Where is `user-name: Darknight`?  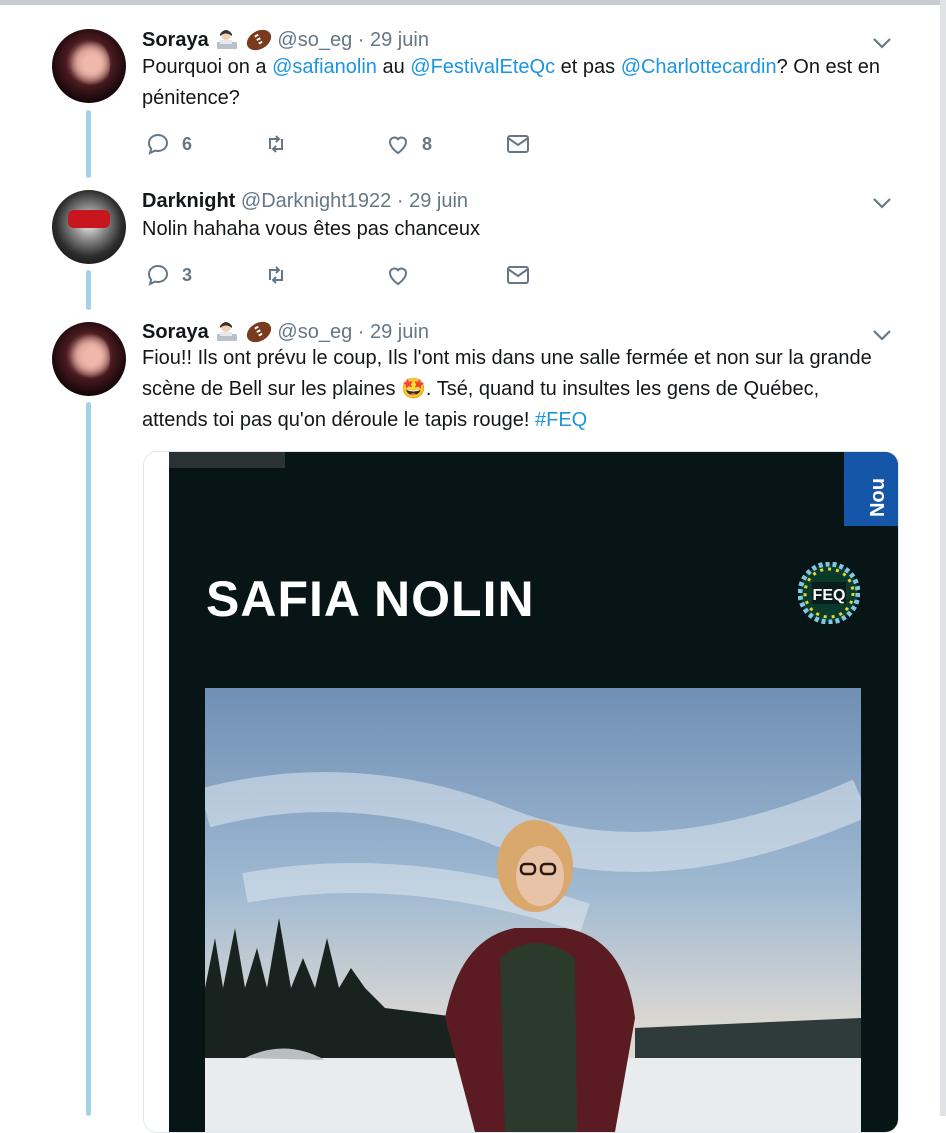 user-name: Darknight is located at coordinates (188, 201).